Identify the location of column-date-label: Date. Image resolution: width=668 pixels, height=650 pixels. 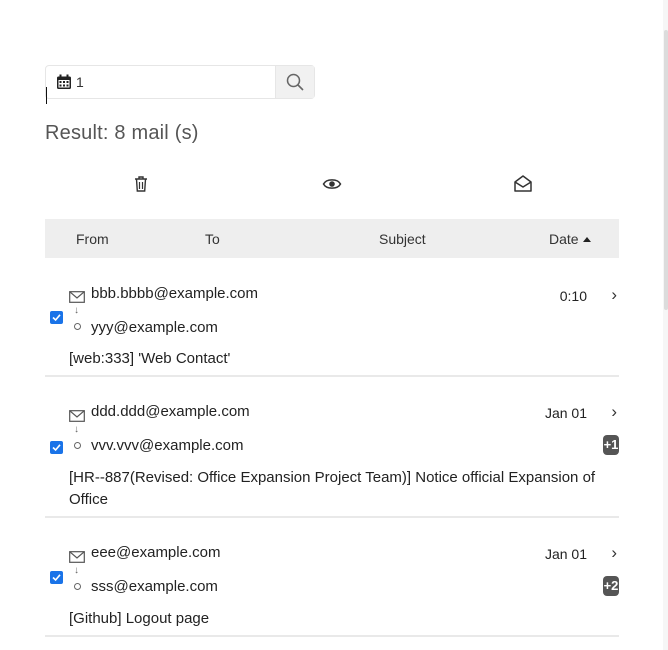
(564, 239).